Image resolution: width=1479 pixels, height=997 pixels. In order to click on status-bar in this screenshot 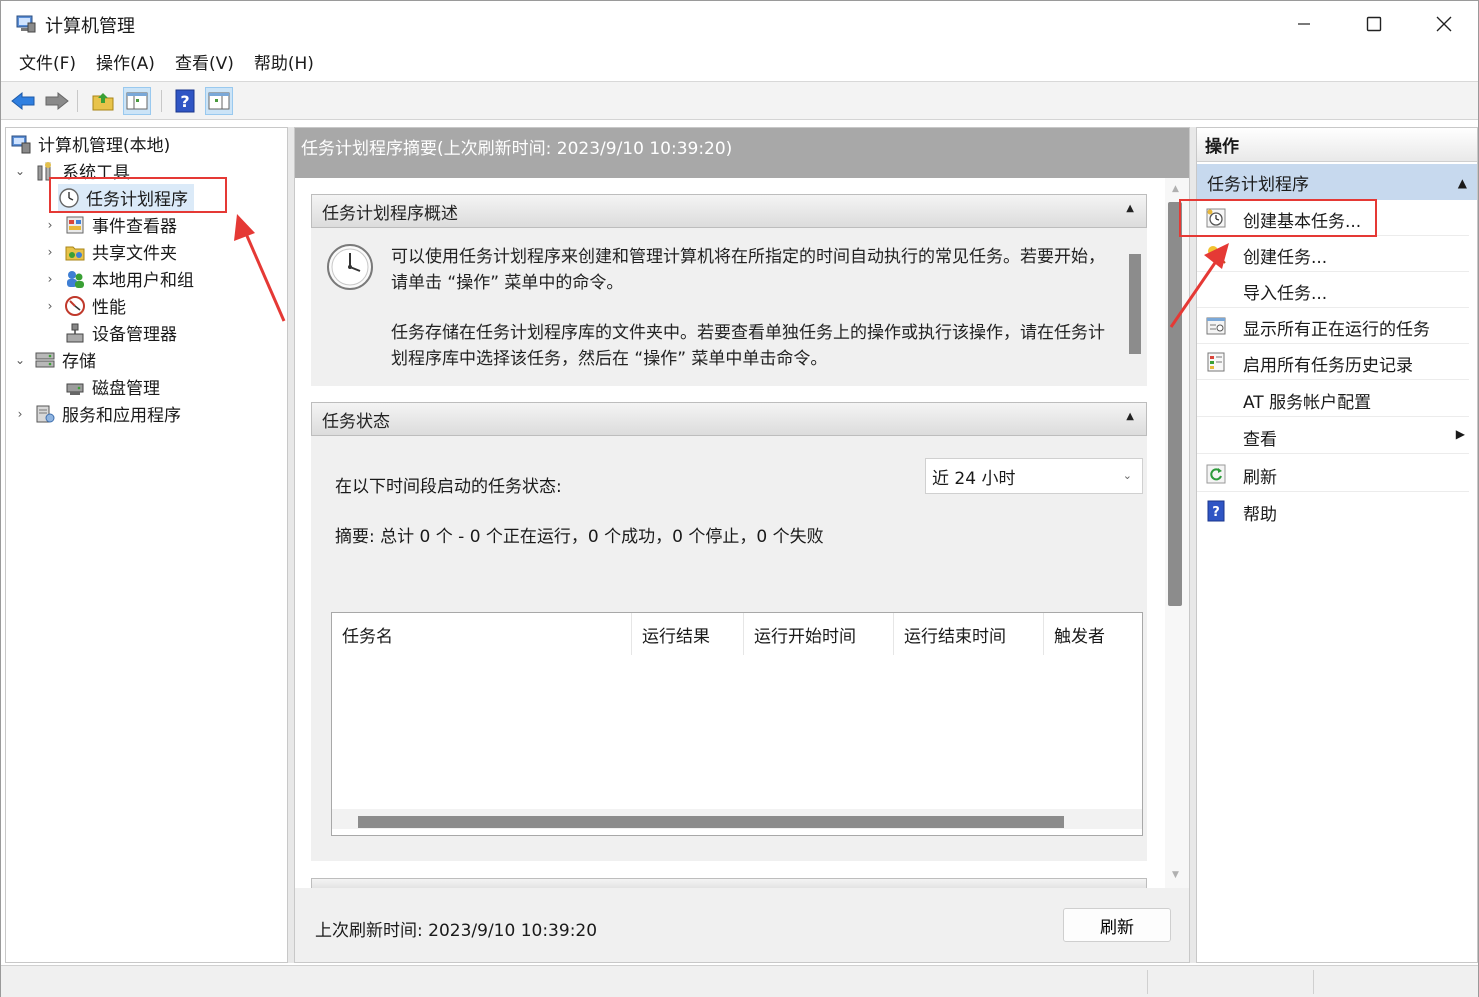, I will do `click(739, 981)`.